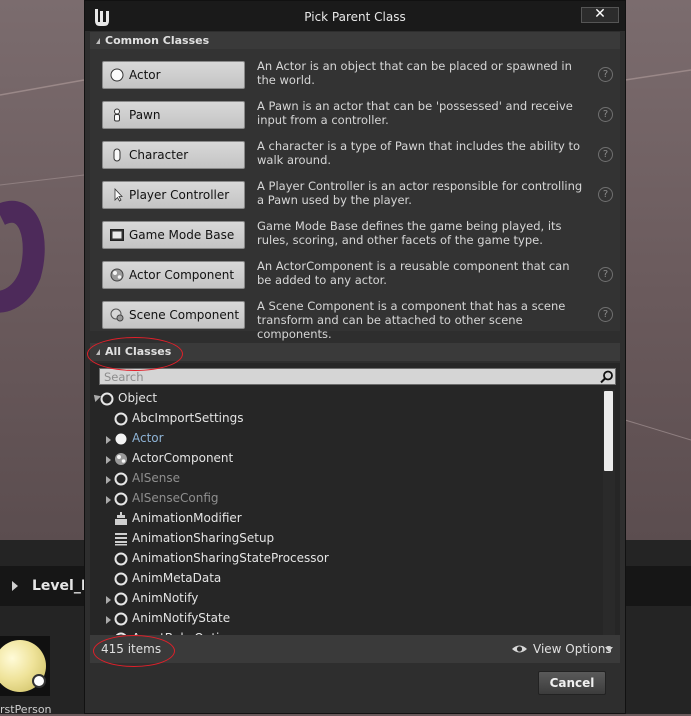  I want to click on eye-icon, so click(519, 649).